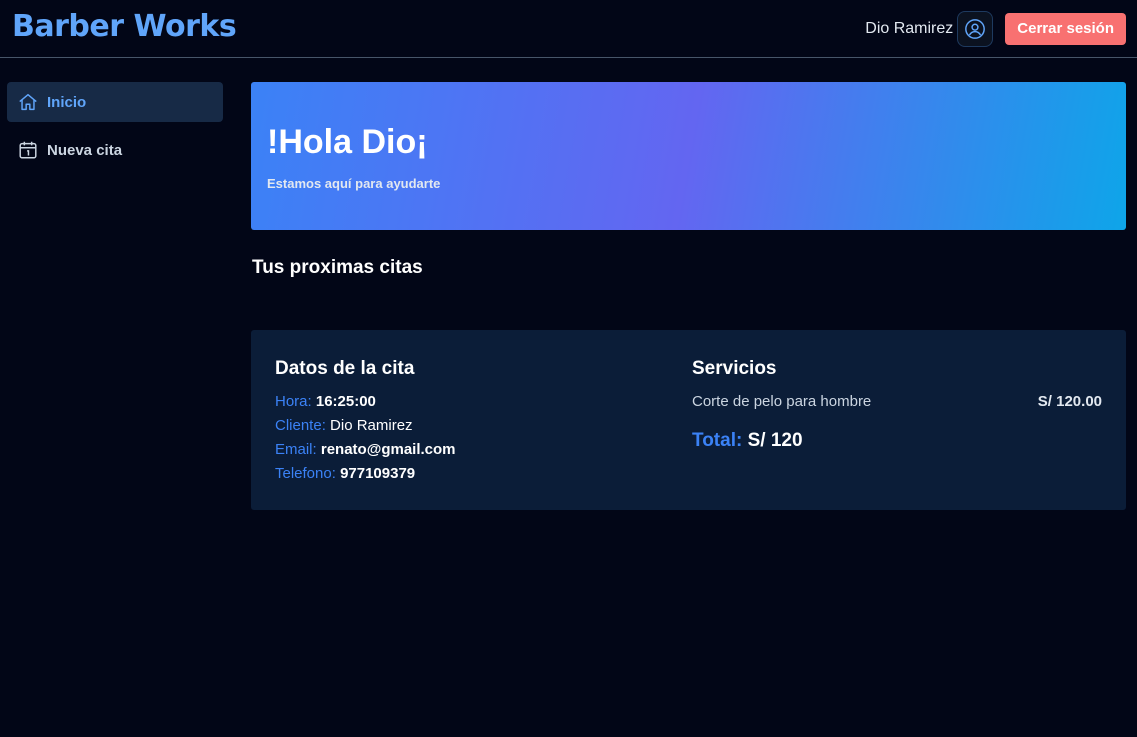  What do you see at coordinates (296, 449) in the screenshot?
I see `detail-label: Email:` at bounding box center [296, 449].